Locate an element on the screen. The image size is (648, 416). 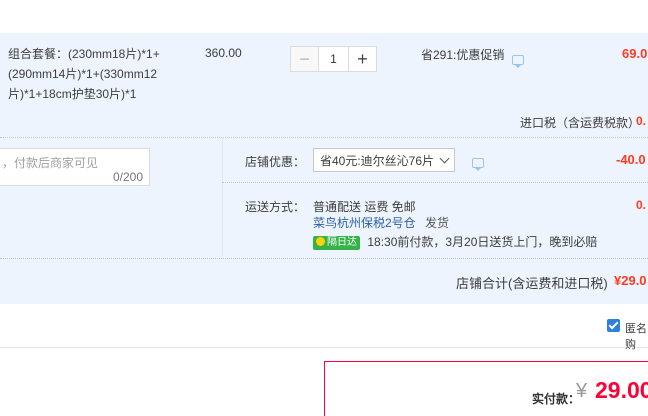
payment-label: 实付款： is located at coordinates (556, 399).